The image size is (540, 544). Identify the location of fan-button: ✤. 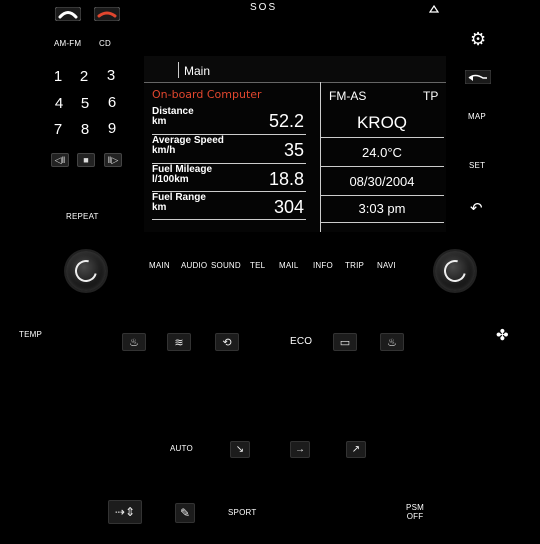
(502, 335).